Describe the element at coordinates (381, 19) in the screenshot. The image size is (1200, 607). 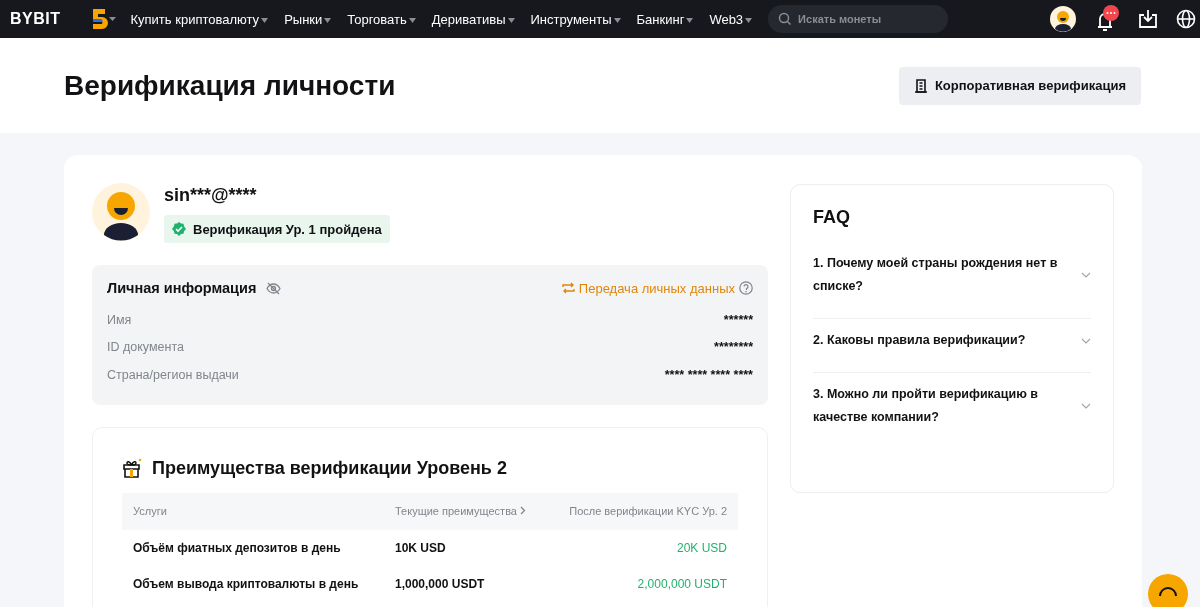
I see `nav-menu-item: Торговать` at that location.